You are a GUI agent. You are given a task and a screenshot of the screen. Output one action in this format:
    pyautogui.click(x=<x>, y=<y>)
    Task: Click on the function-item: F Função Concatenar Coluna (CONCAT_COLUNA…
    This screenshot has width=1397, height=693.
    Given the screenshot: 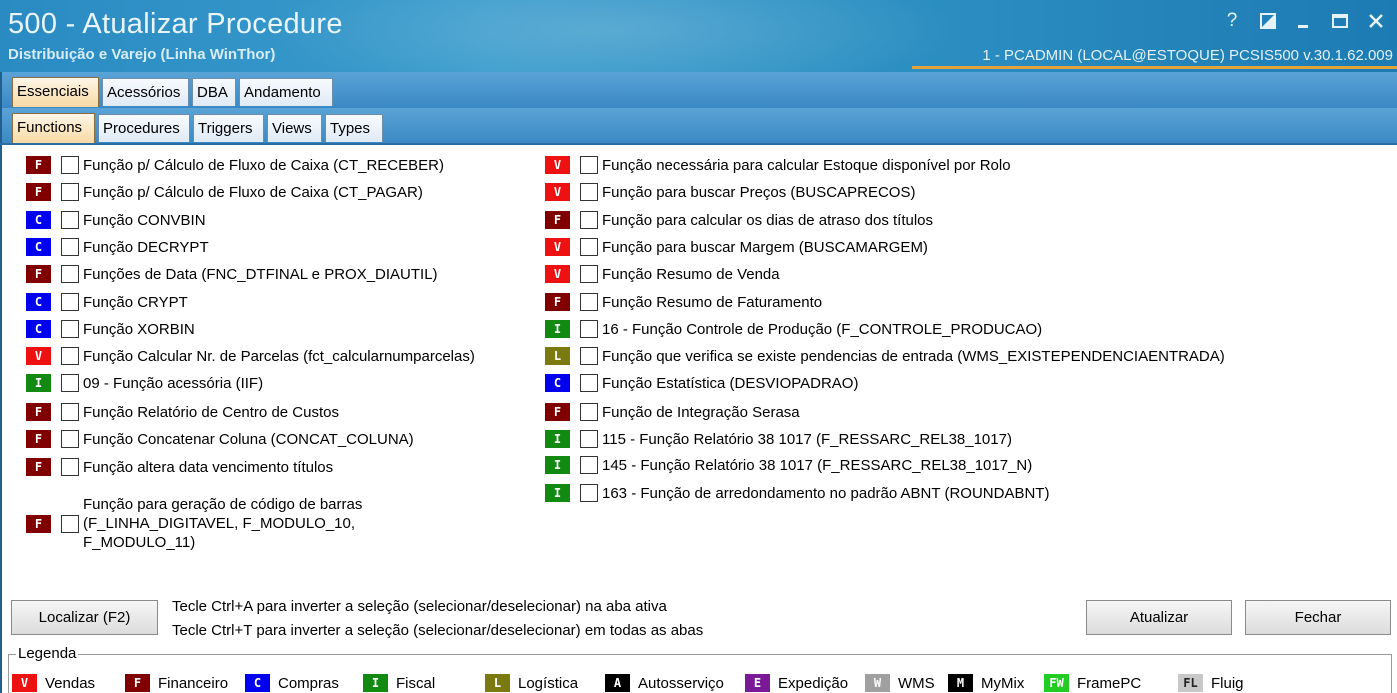 What is the action you would take?
    pyautogui.click(x=220, y=439)
    